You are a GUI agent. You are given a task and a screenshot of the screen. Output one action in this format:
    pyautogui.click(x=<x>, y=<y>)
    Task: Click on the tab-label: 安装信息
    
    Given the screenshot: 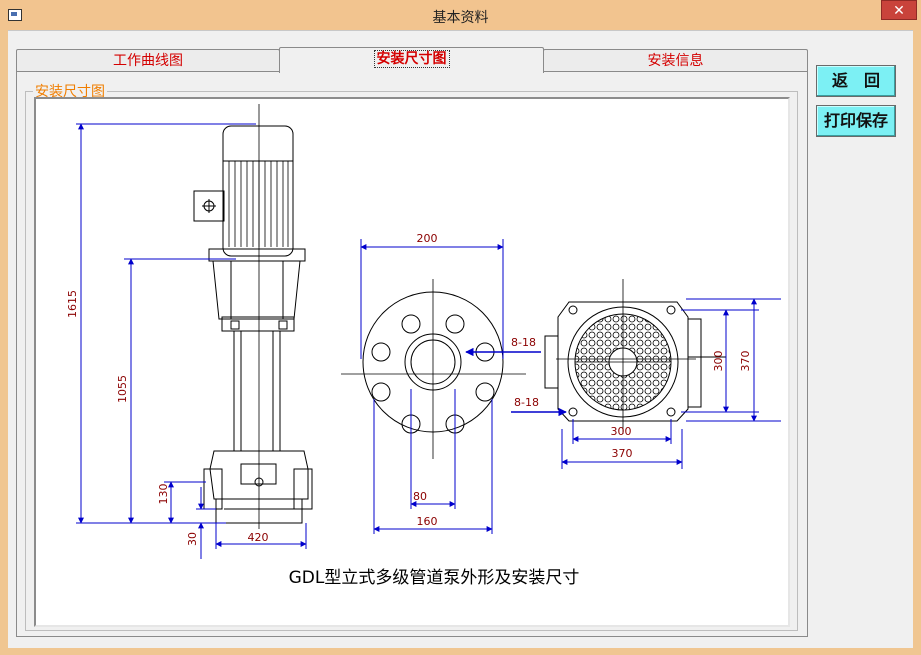 What is the action you would take?
    pyautogui.click(x=675, y=61)
    